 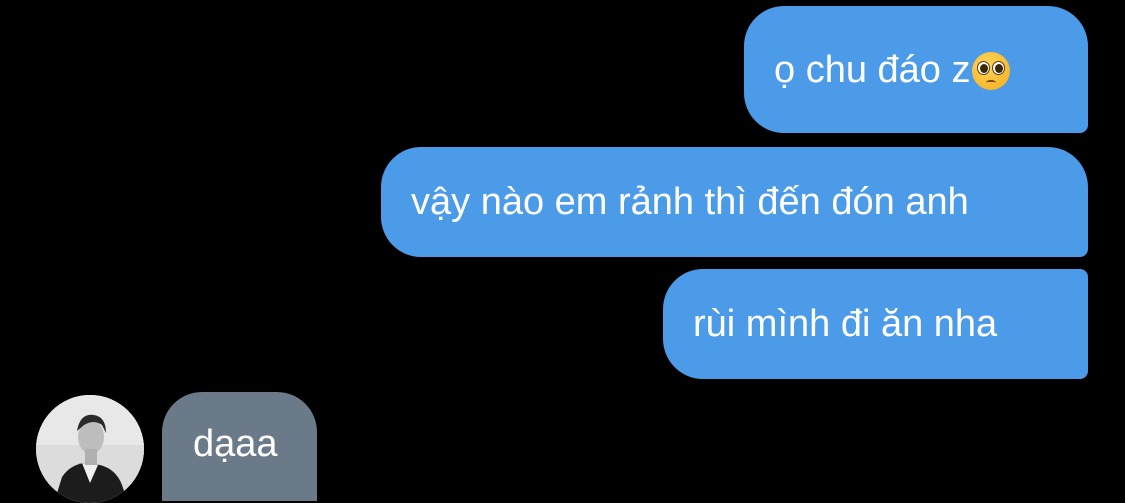 I want to click on outgoing-message-bubble: ọ chu đáo z, so click(x=916, y=69).